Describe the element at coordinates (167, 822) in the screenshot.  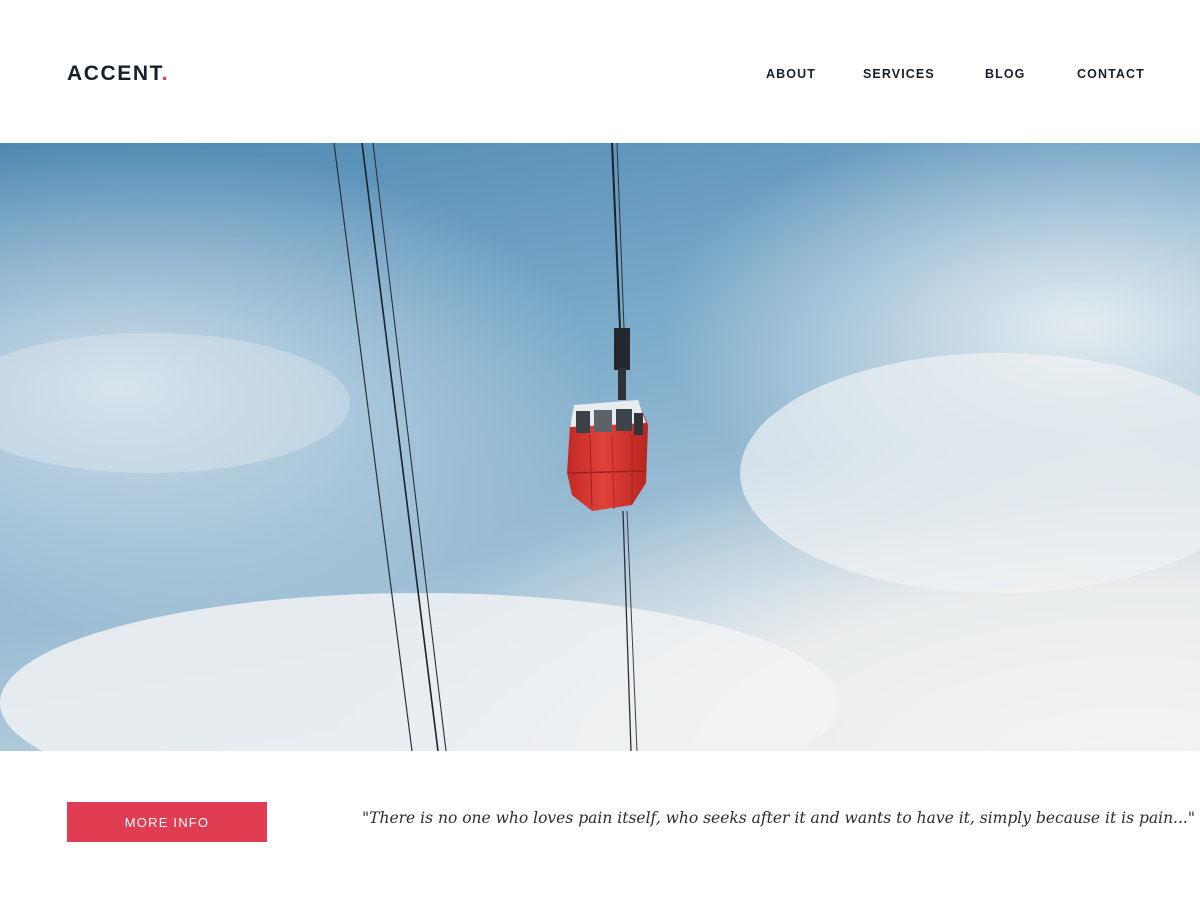
I see `more-info-button: MORE INFO` at that location.